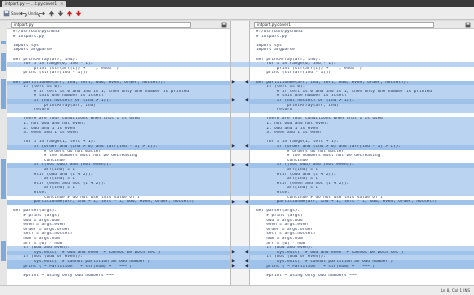 The height and width of the screenshot is (295, 474). Describe the element at coordinates (344, 25) in the screenshot. I see `right-filename-field: intpart.py.cover1` at that location.